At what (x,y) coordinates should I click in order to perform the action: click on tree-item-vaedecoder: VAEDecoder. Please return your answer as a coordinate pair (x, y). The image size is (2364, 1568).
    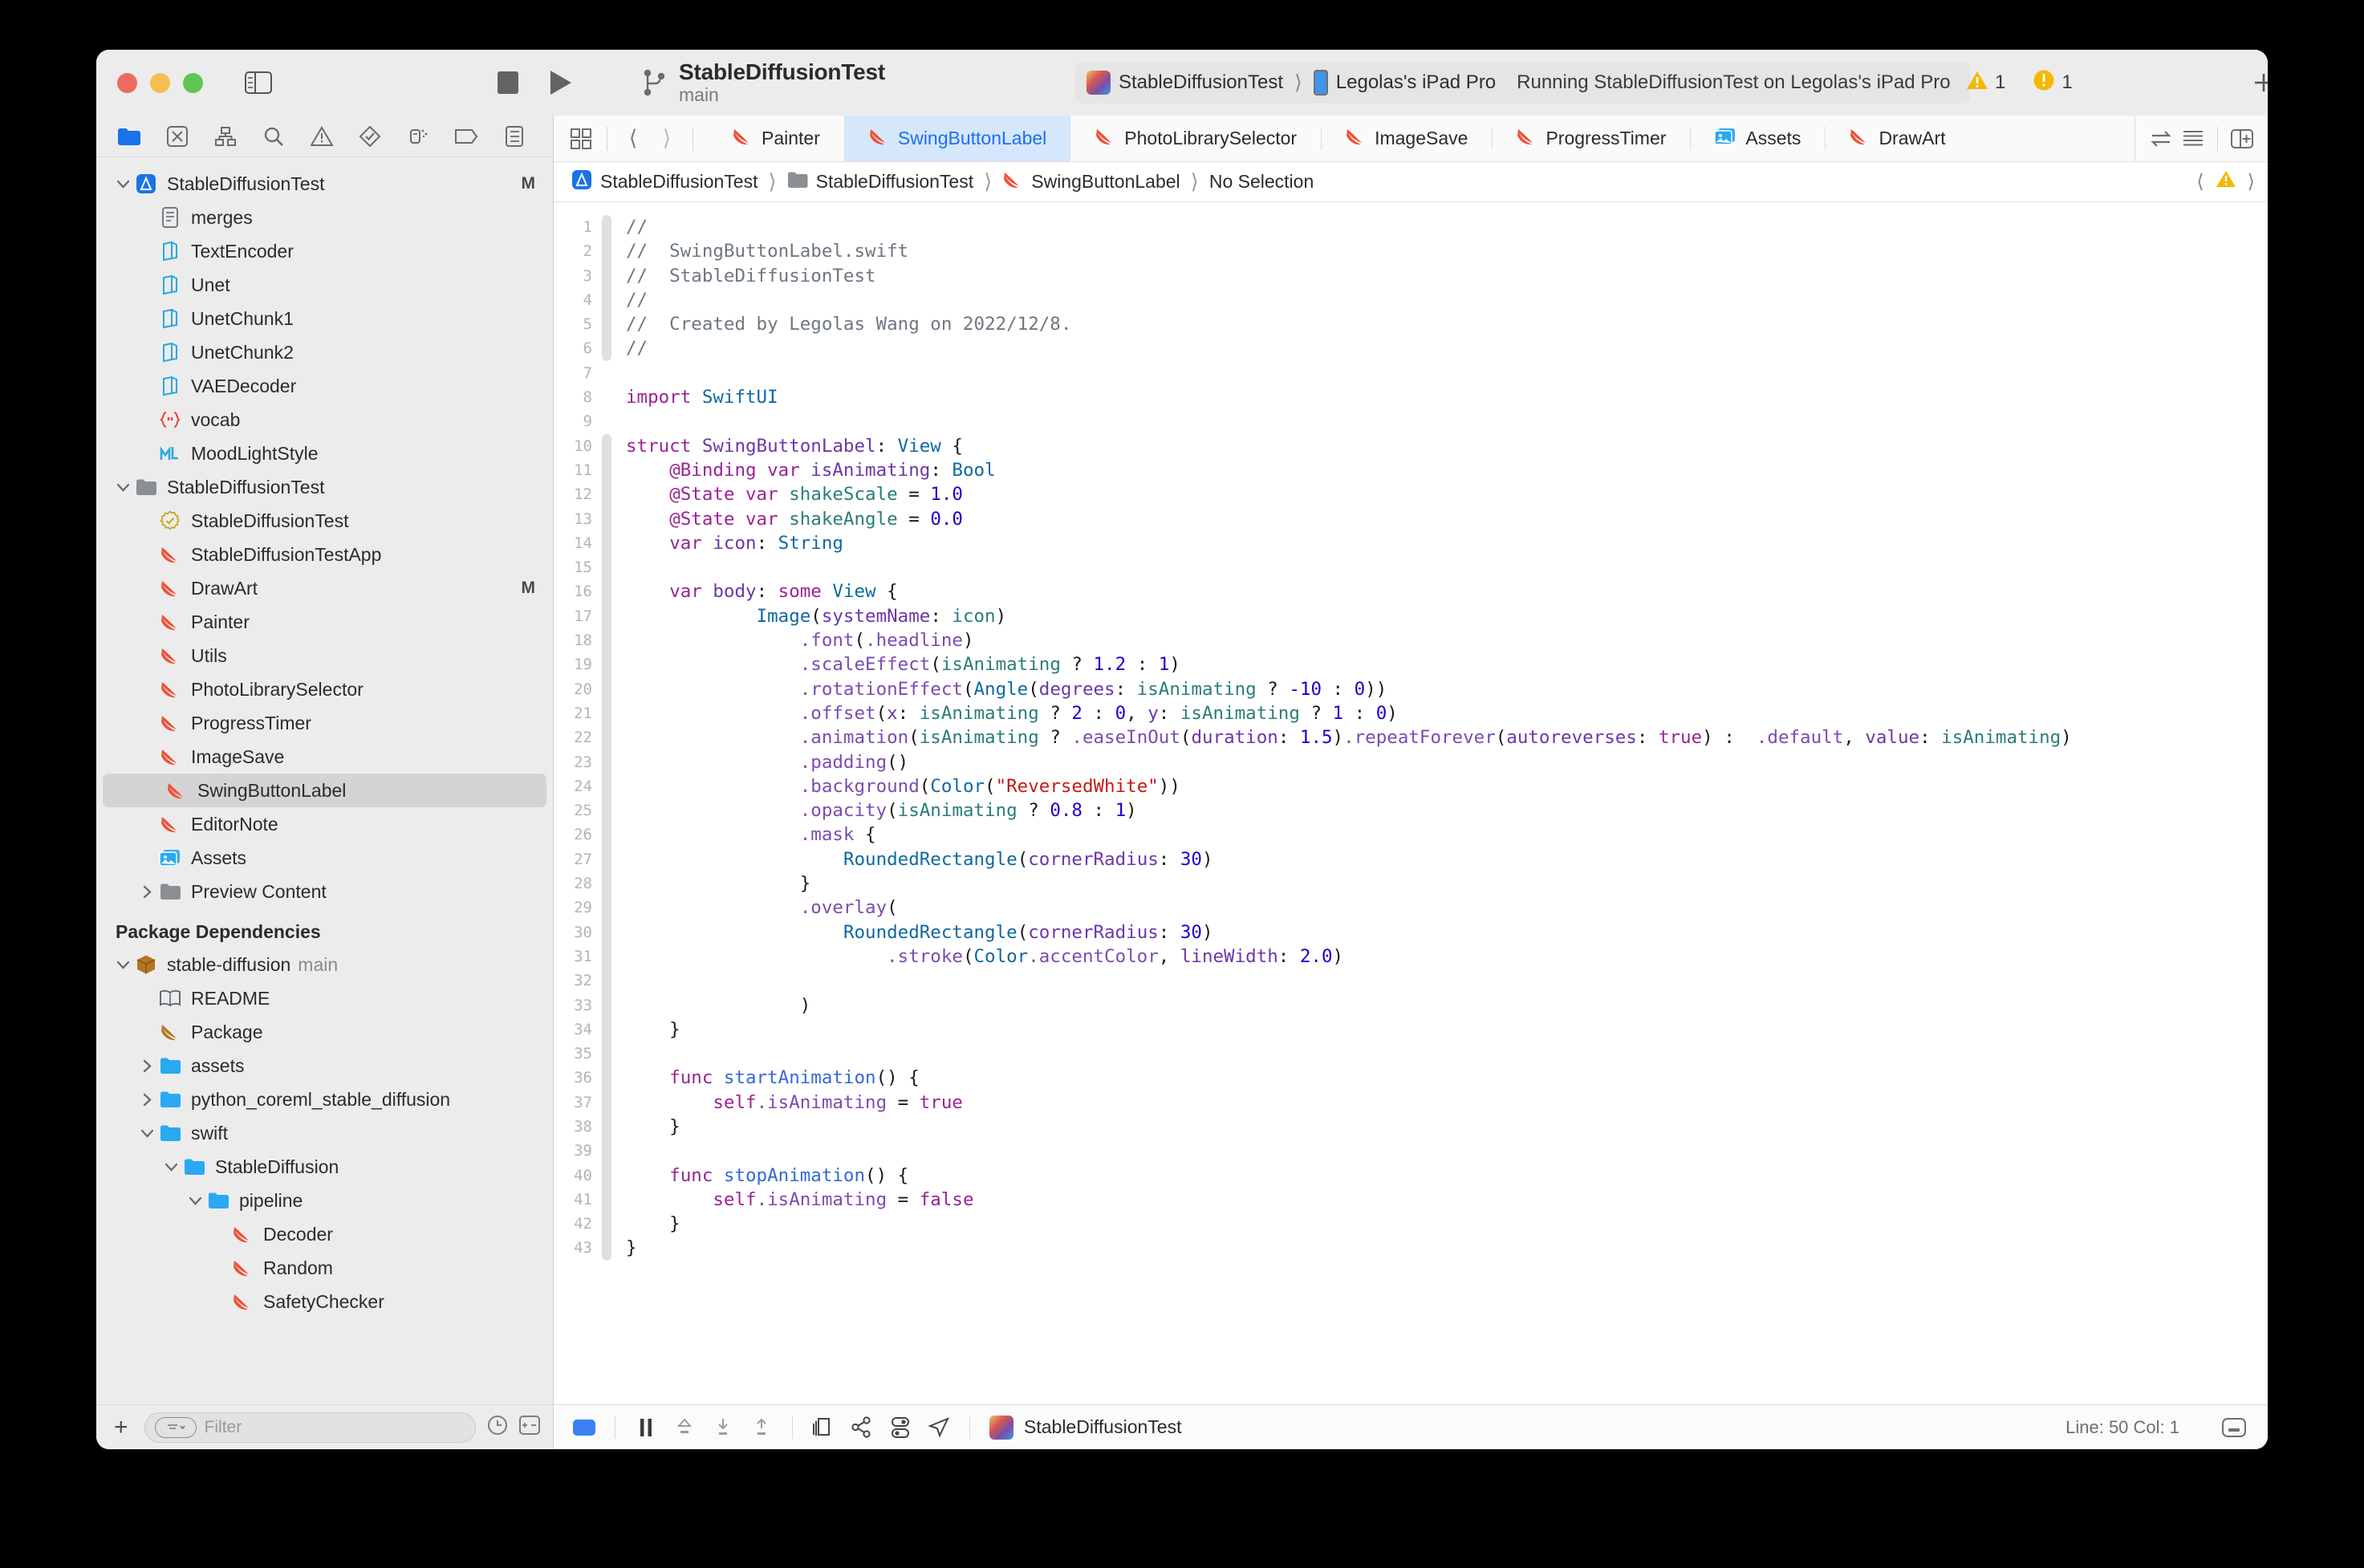
    Looking at the image, I should click on (324, 386).